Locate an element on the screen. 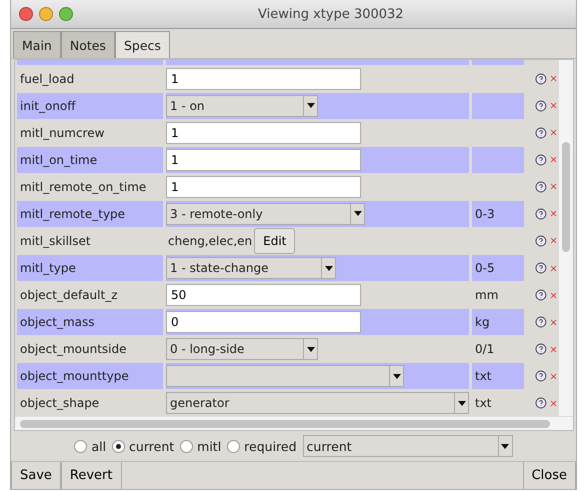  value-dropdown: 1 - on is located at coordinates (242, 105).